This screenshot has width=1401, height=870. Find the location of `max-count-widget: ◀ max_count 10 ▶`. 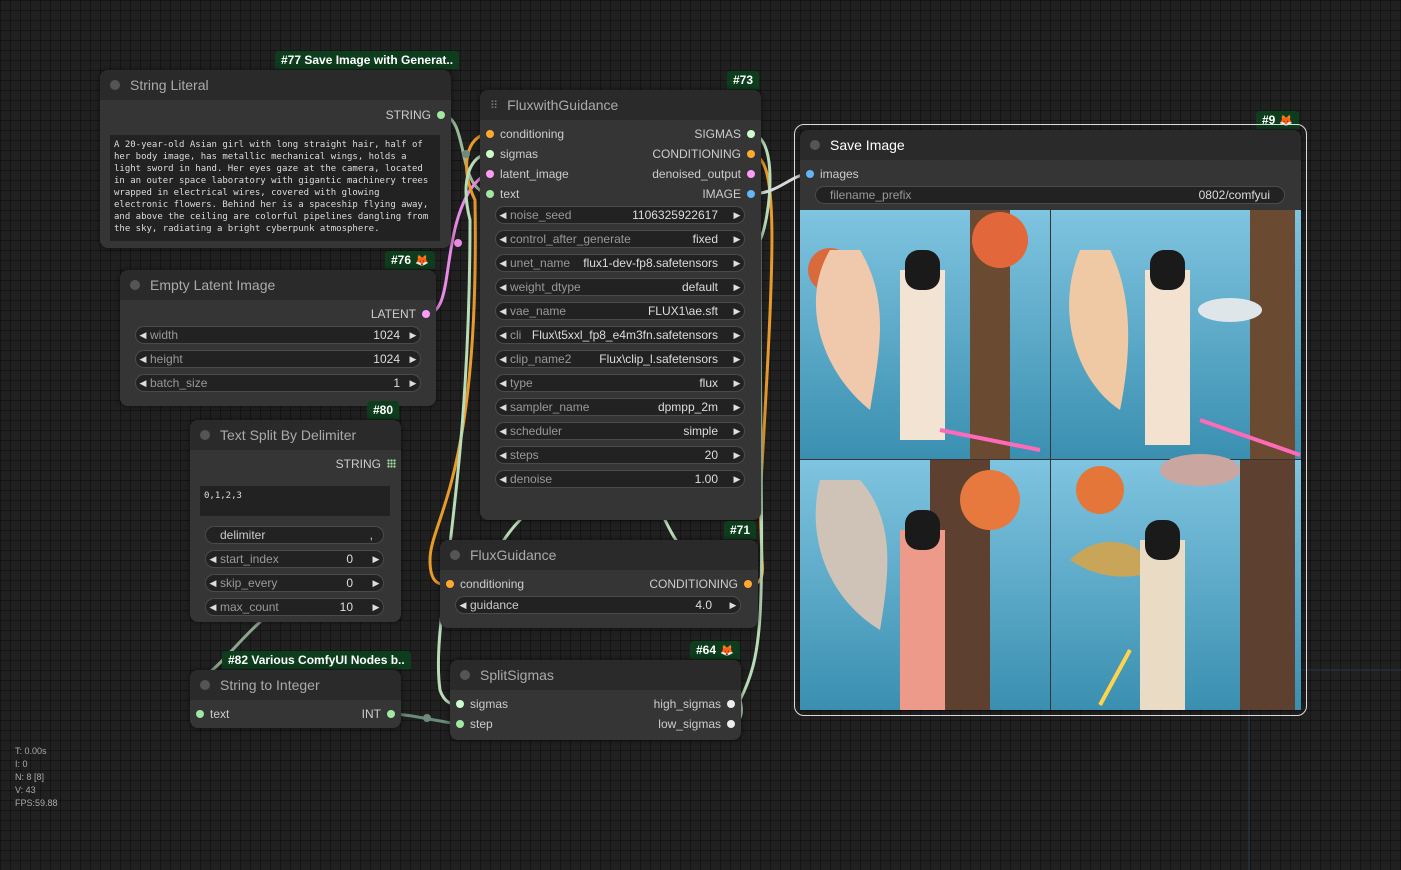

max-count-widget: ◀ max_count 10 ▶ is located at coordinates (294, 607).